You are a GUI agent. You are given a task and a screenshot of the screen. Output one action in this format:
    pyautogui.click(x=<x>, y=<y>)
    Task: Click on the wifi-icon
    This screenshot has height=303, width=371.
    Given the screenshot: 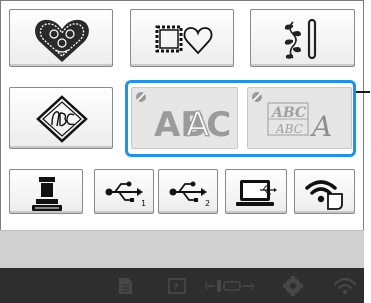 What is the action you would take?
    pyautogui.click(x=345, y=285)
    